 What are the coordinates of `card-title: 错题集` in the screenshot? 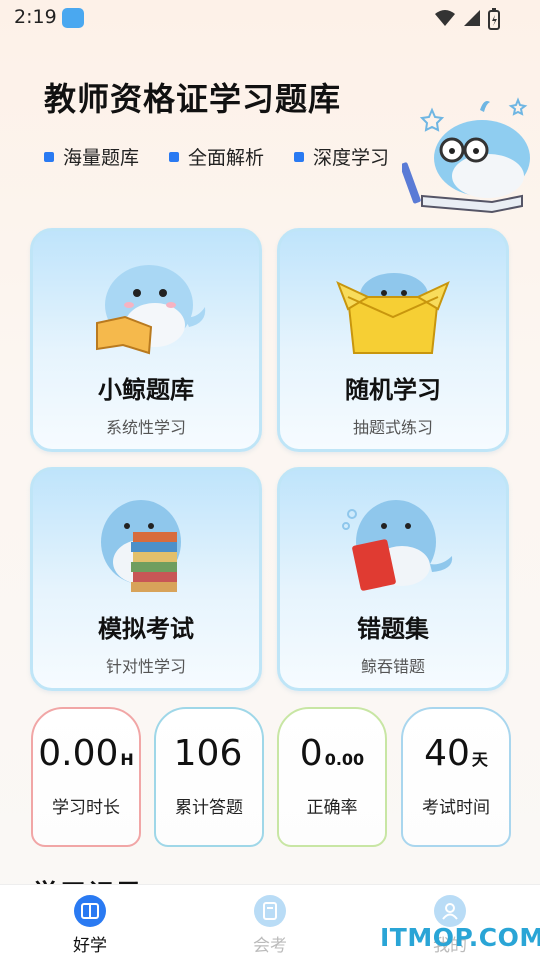 It's located at (393, 629).